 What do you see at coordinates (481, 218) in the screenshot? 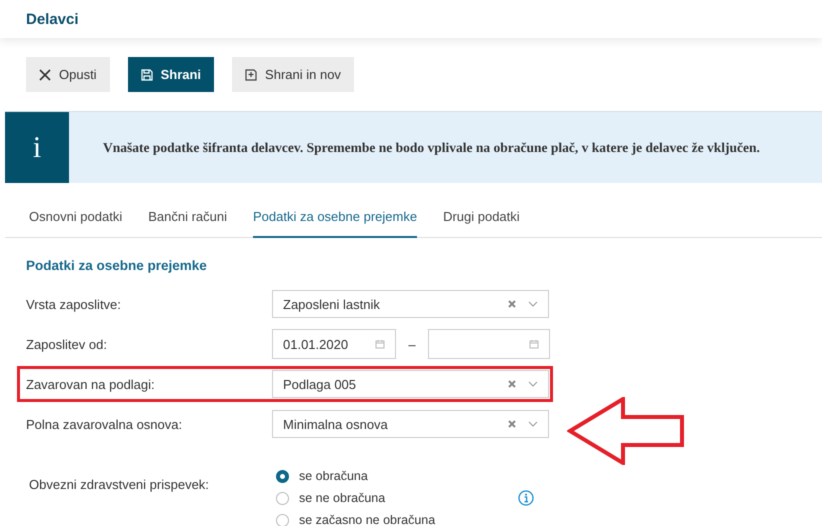
I see `tab: Drugi podatki` at bounding box center [481, 218].